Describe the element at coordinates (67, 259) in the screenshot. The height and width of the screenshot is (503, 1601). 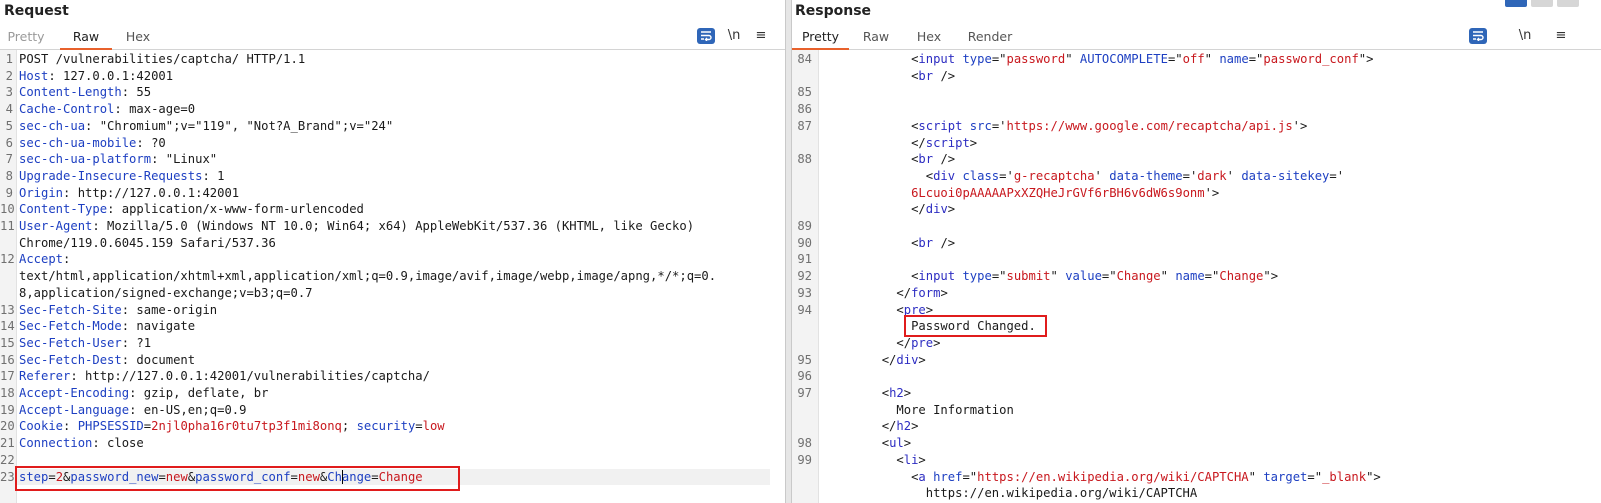
I see `token-text: :` at that location.